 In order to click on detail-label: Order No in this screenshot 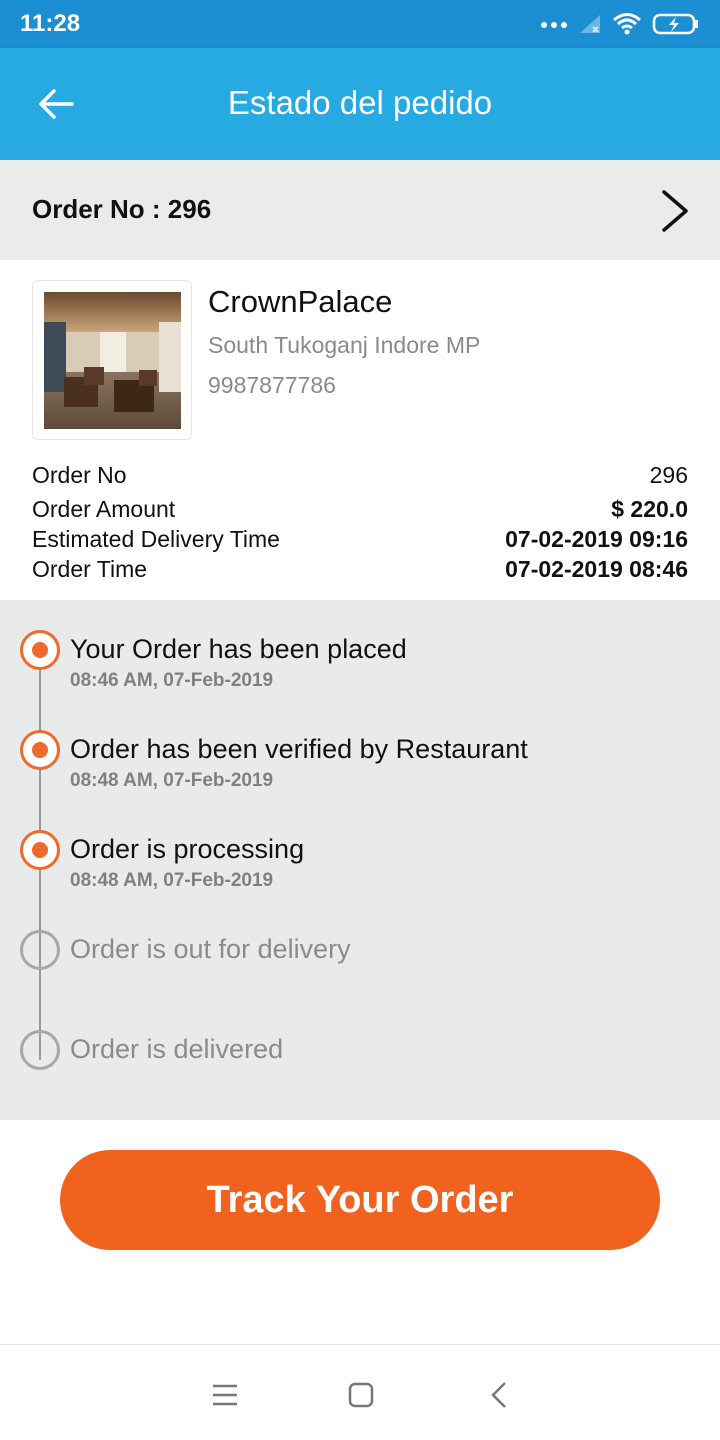, I will do `click(79, 475)`.